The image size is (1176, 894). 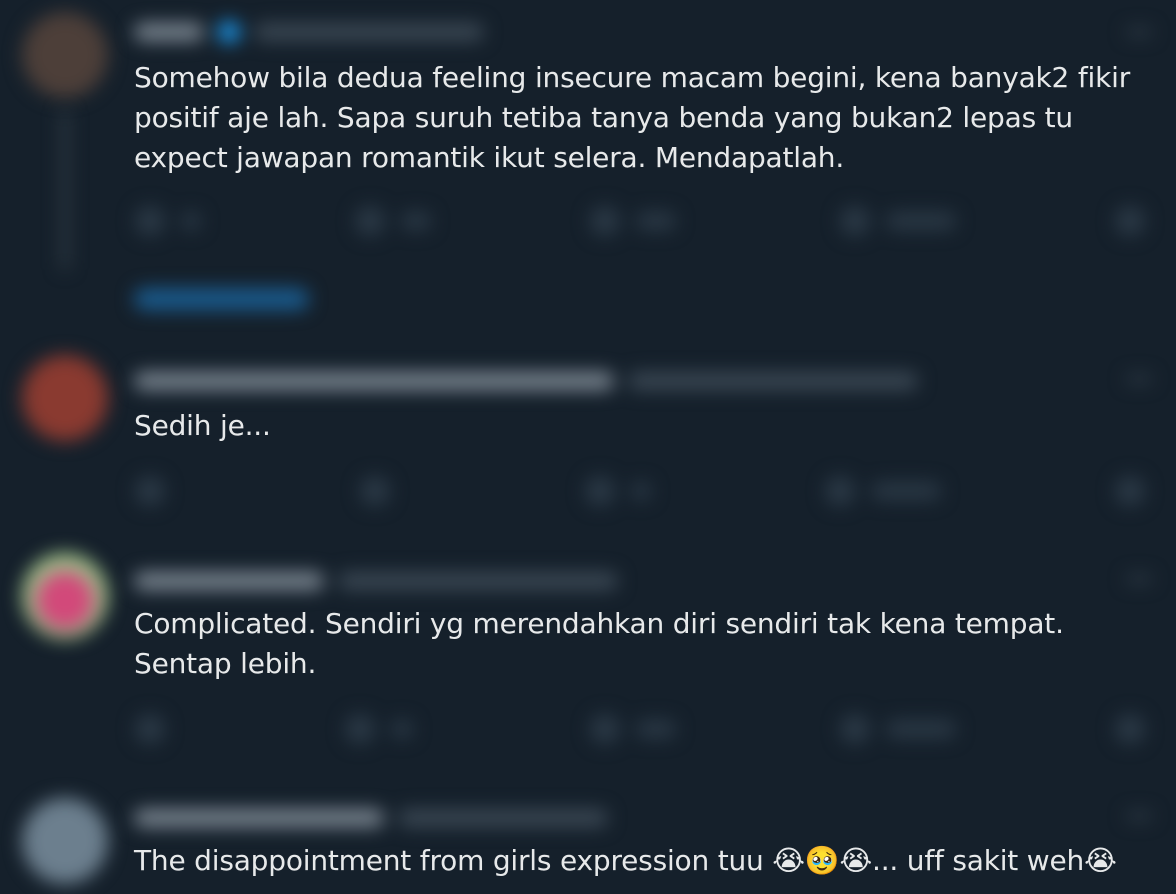 I want to click on verified-badge-icon, so click(x=229, y=32).